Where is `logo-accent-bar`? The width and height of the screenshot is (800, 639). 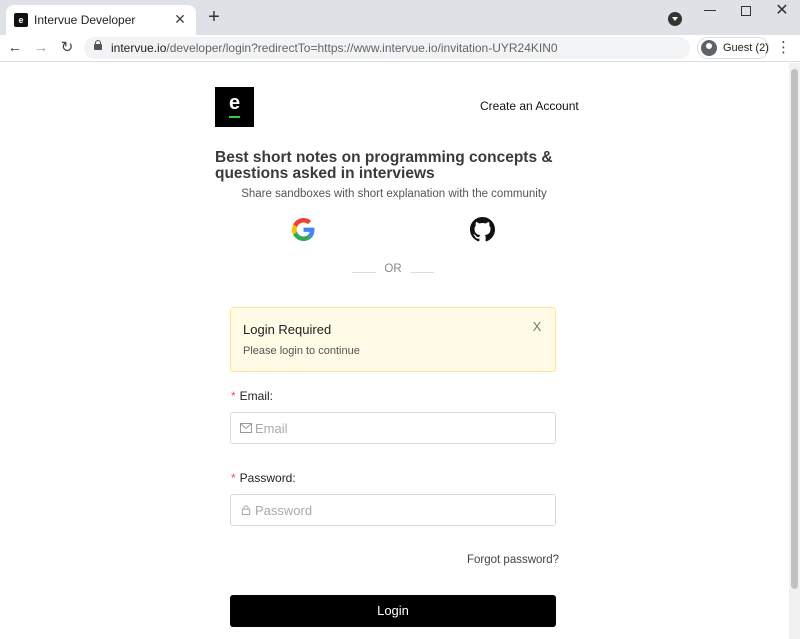 logo-accent-bar is located at coordinates (234, 117).